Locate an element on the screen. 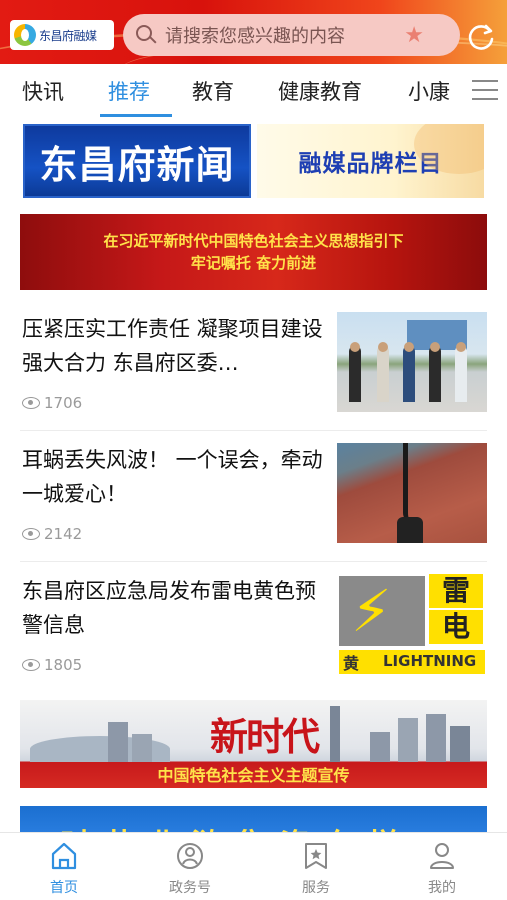 The height and width of the screenshot is (900, 507). view-count-value: 1706 is located at coordinates (63, 403).